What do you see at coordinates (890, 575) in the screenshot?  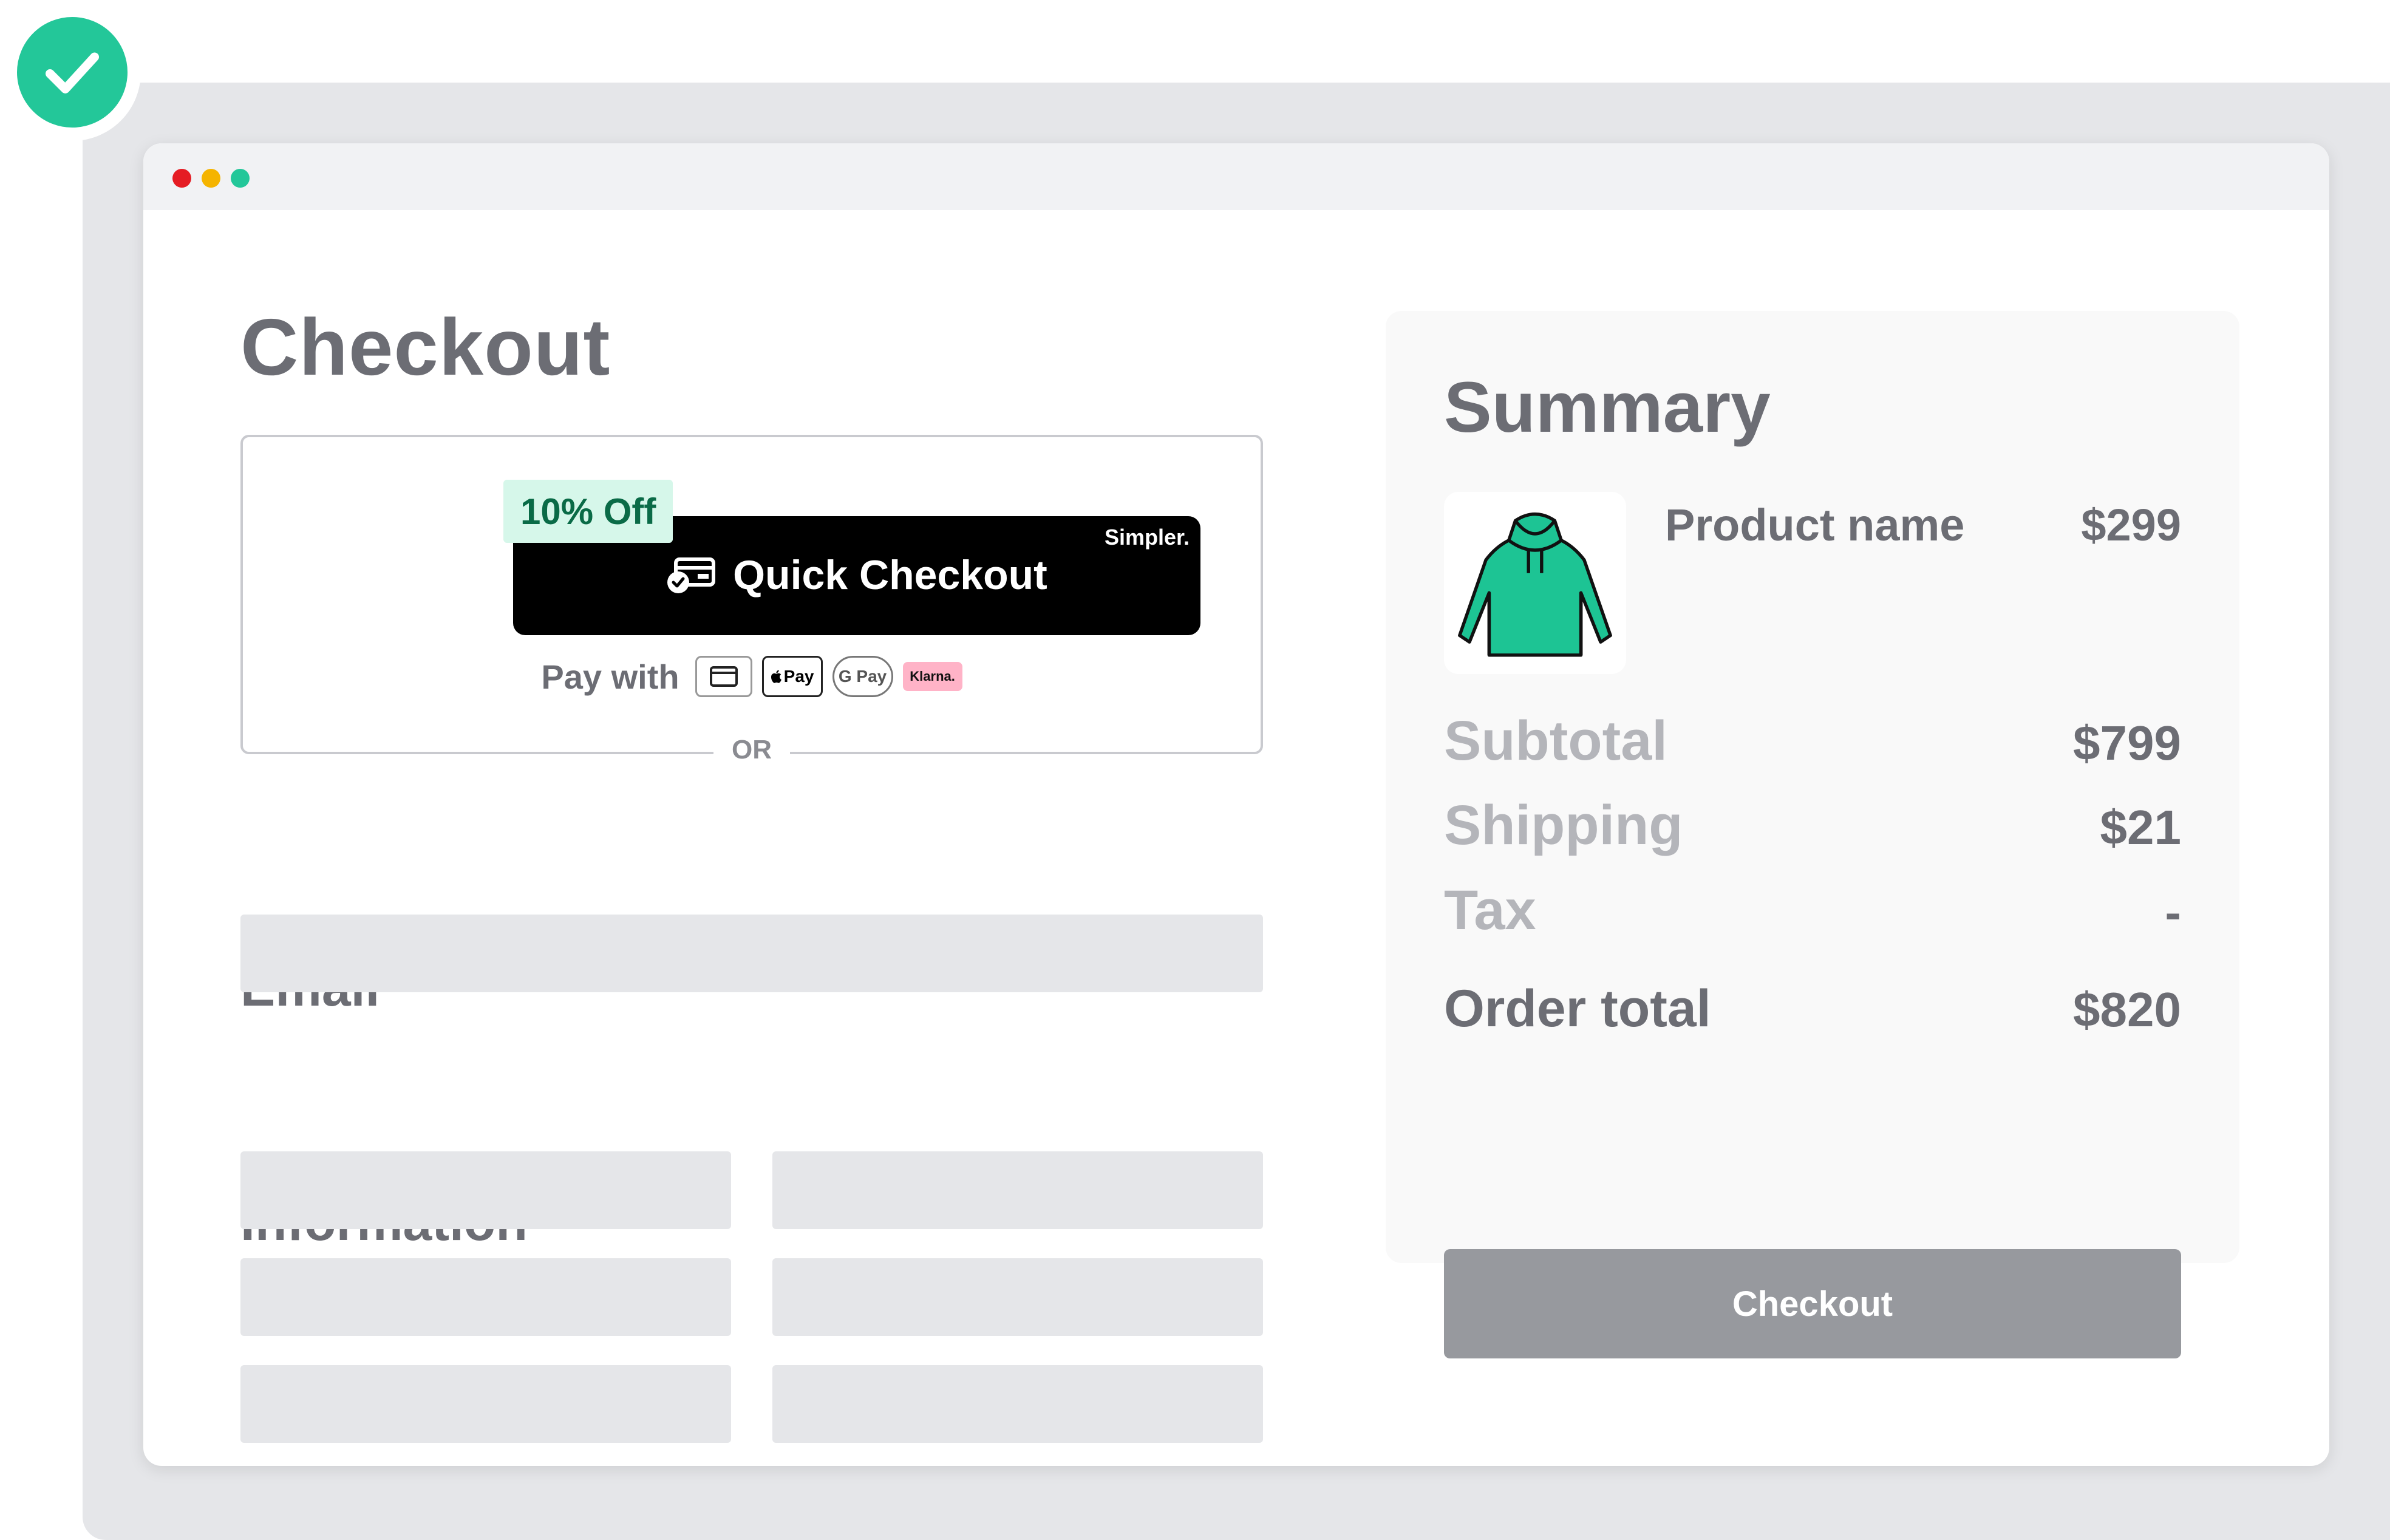 I see `quick-checkout-label: Quick Checkout` at bounding box center [890, 575].